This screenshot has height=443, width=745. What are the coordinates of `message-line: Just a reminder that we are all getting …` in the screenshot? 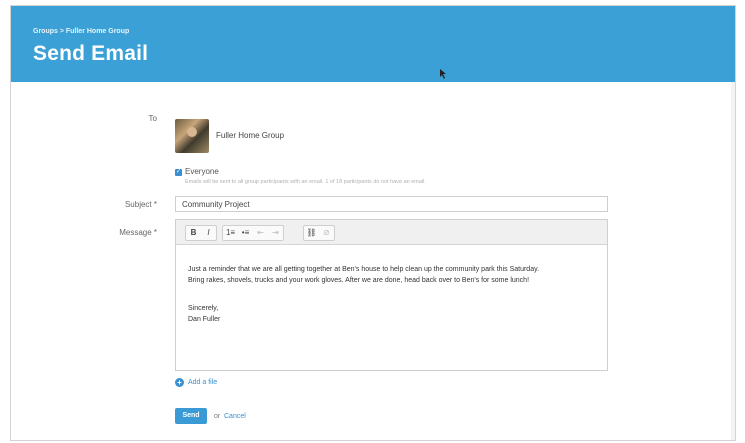 It's located at (364, 269).